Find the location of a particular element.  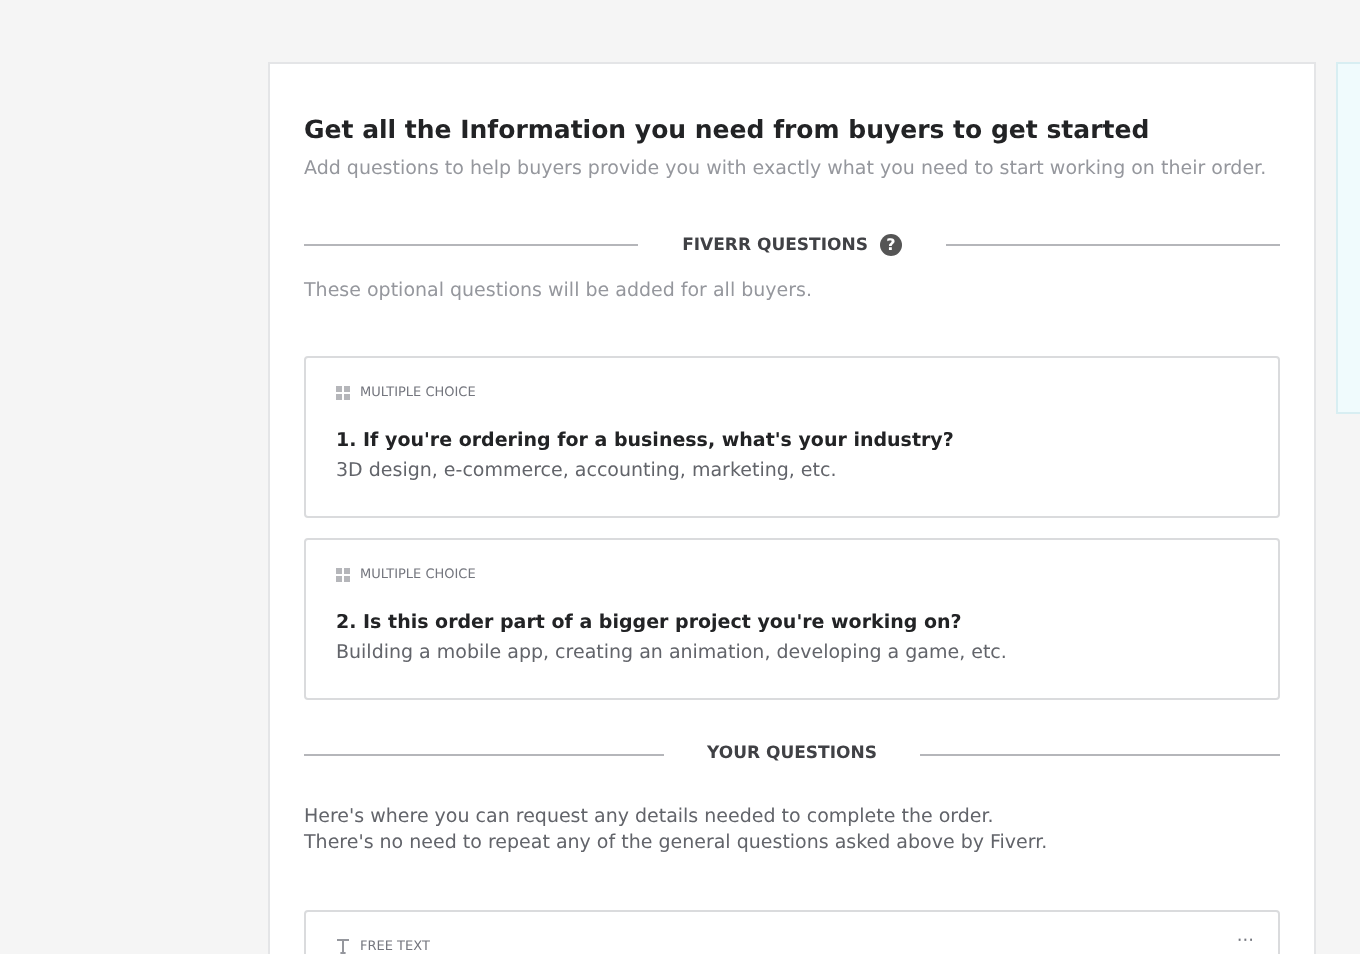

section-heading: FIVERR QUESTIONS is located at coordinates (775, 245).